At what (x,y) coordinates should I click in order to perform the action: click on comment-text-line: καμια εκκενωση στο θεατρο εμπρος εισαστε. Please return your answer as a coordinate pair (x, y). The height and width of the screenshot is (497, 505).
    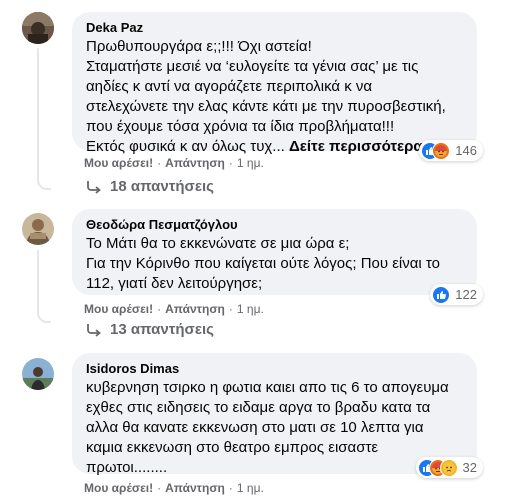
    Looking at the image, I should click on (232, 447).